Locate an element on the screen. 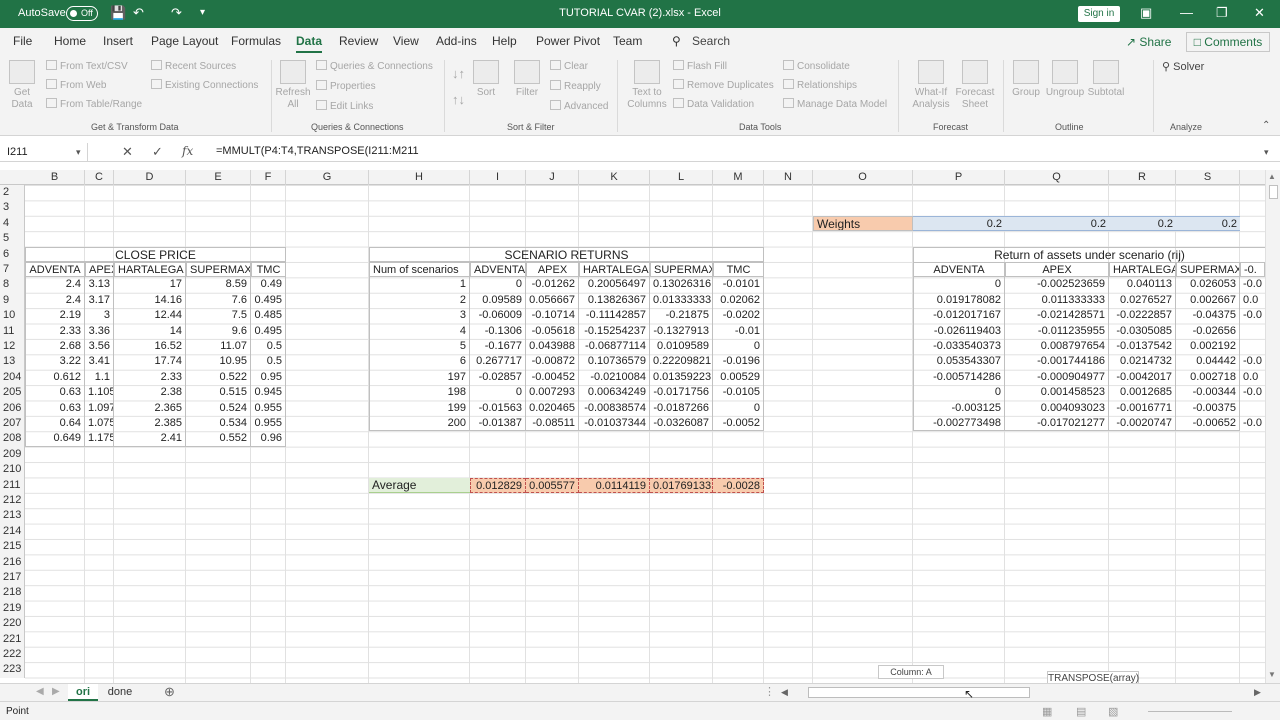 This screenshot has height=720, width=1280. rij-cell: -0.0020747 is located at coordinates (1142, 424).